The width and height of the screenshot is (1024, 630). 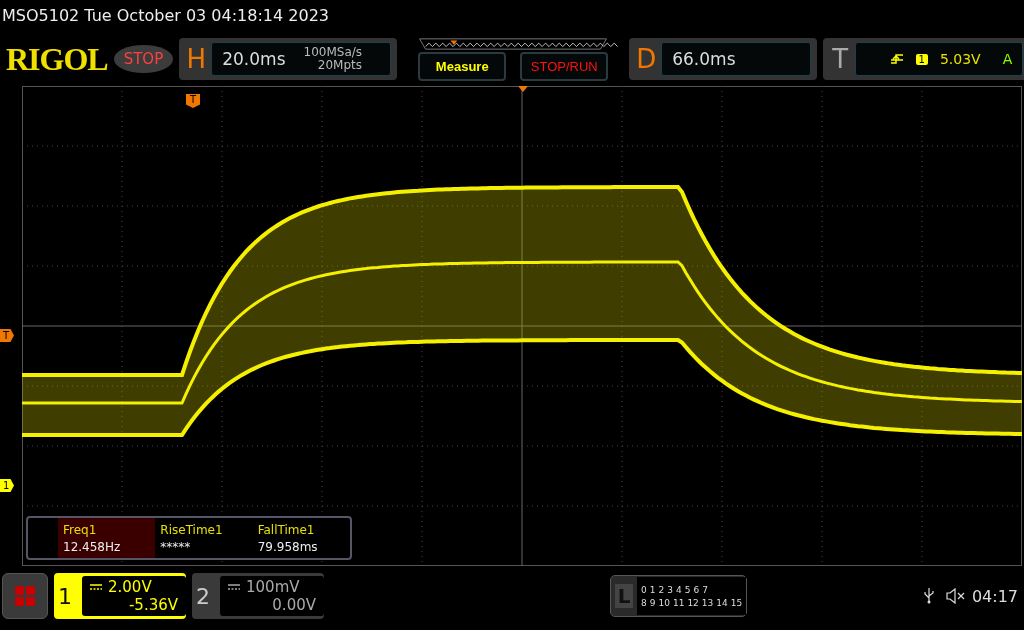 I want to click on toolbar-button: Measure, so click(x=462, y=66).